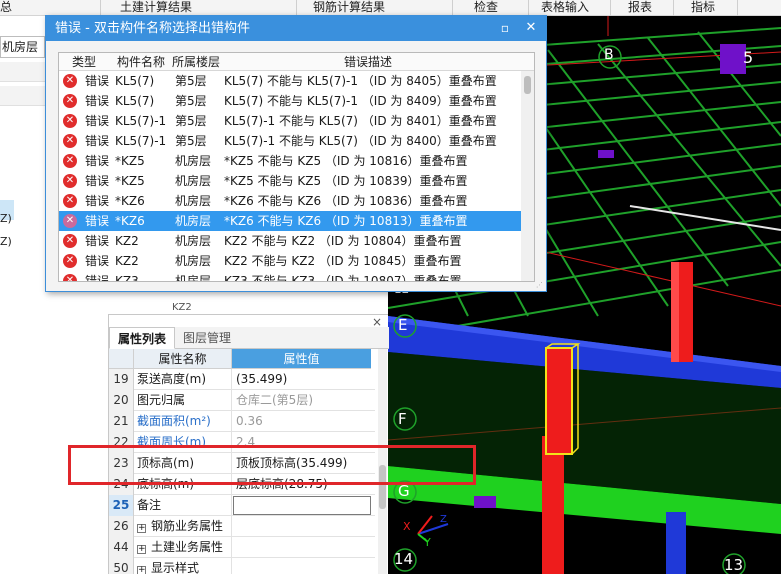 This screenshot has height=574, width=781. What do you see at coordinates (296, 62) in the screenshot?
I see `error-list-header: 类型 构件名称 所属楼层 错误描述` at bounding box center [296, 62].